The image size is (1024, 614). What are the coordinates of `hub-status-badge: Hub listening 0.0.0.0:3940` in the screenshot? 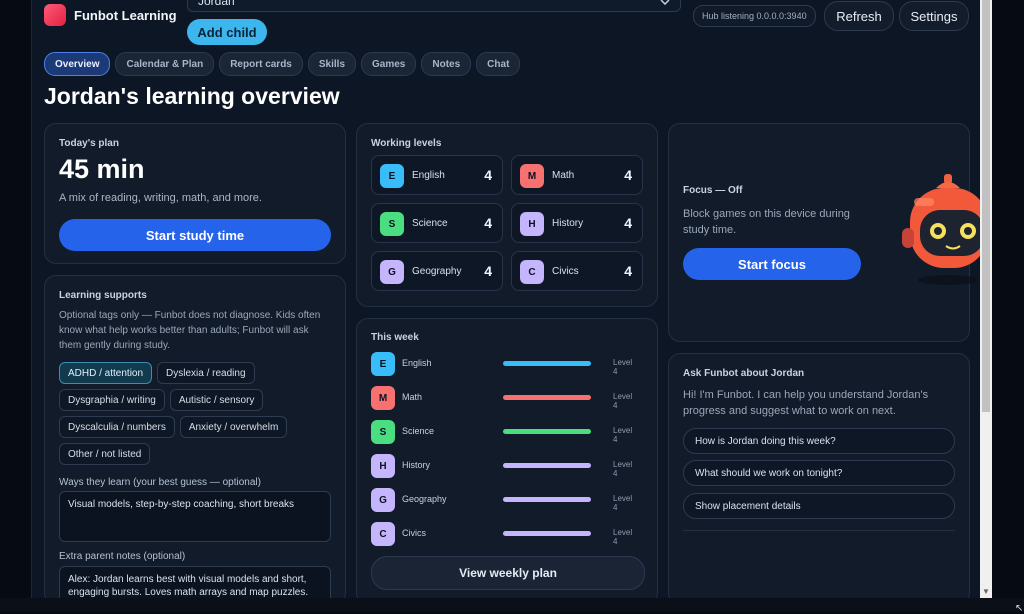 It's located at (754, 16).